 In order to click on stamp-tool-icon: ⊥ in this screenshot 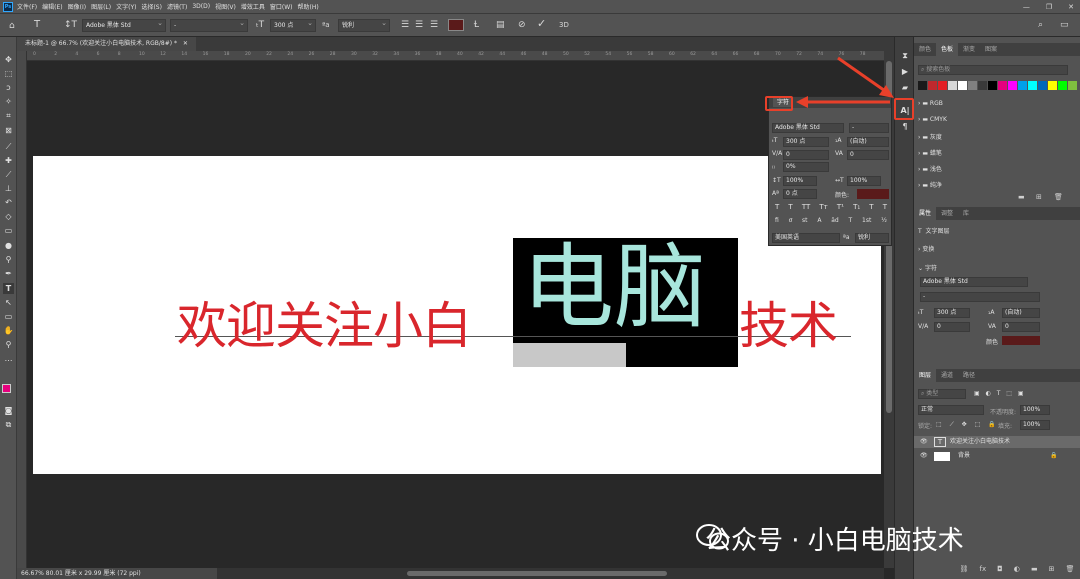, I will do `click(8, 188)`.